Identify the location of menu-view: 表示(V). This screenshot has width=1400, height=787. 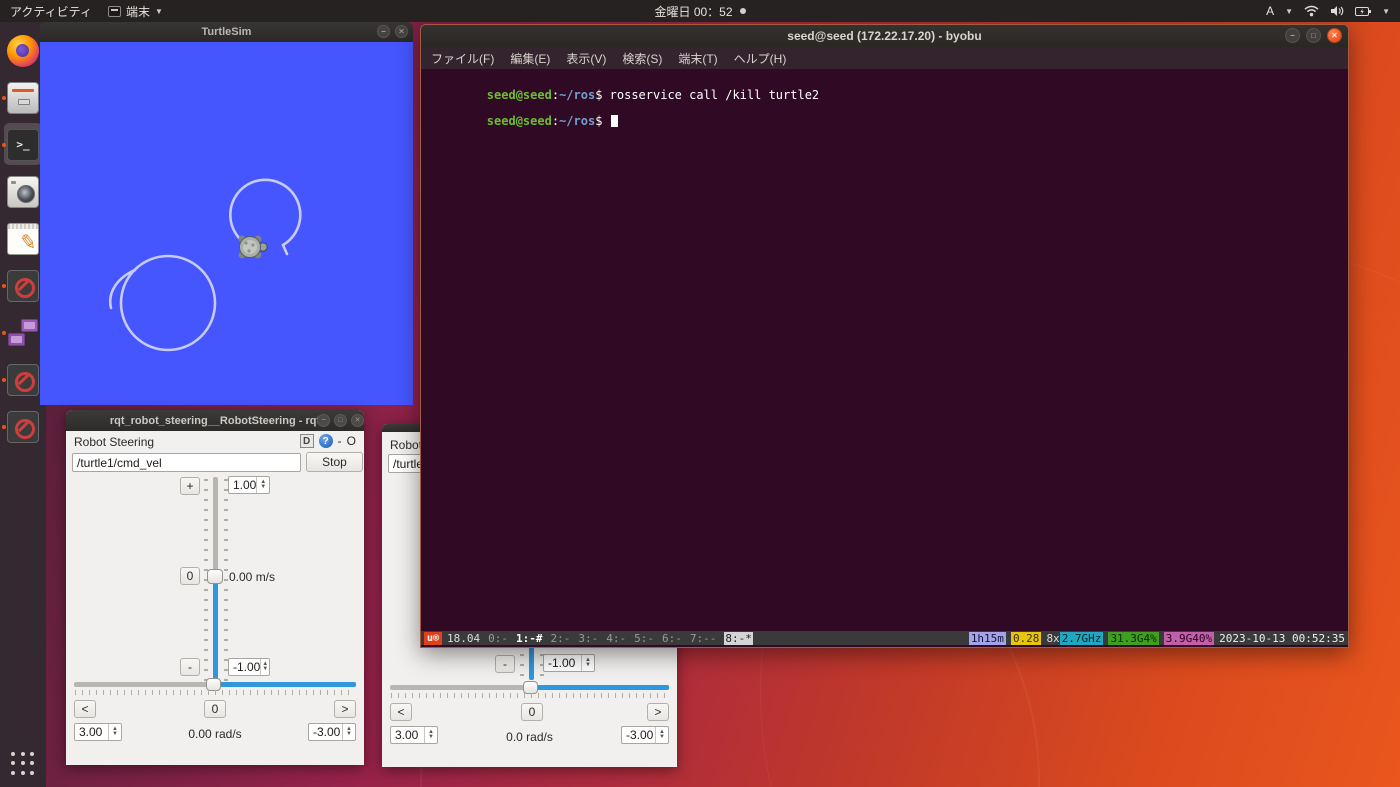
(586, 58).